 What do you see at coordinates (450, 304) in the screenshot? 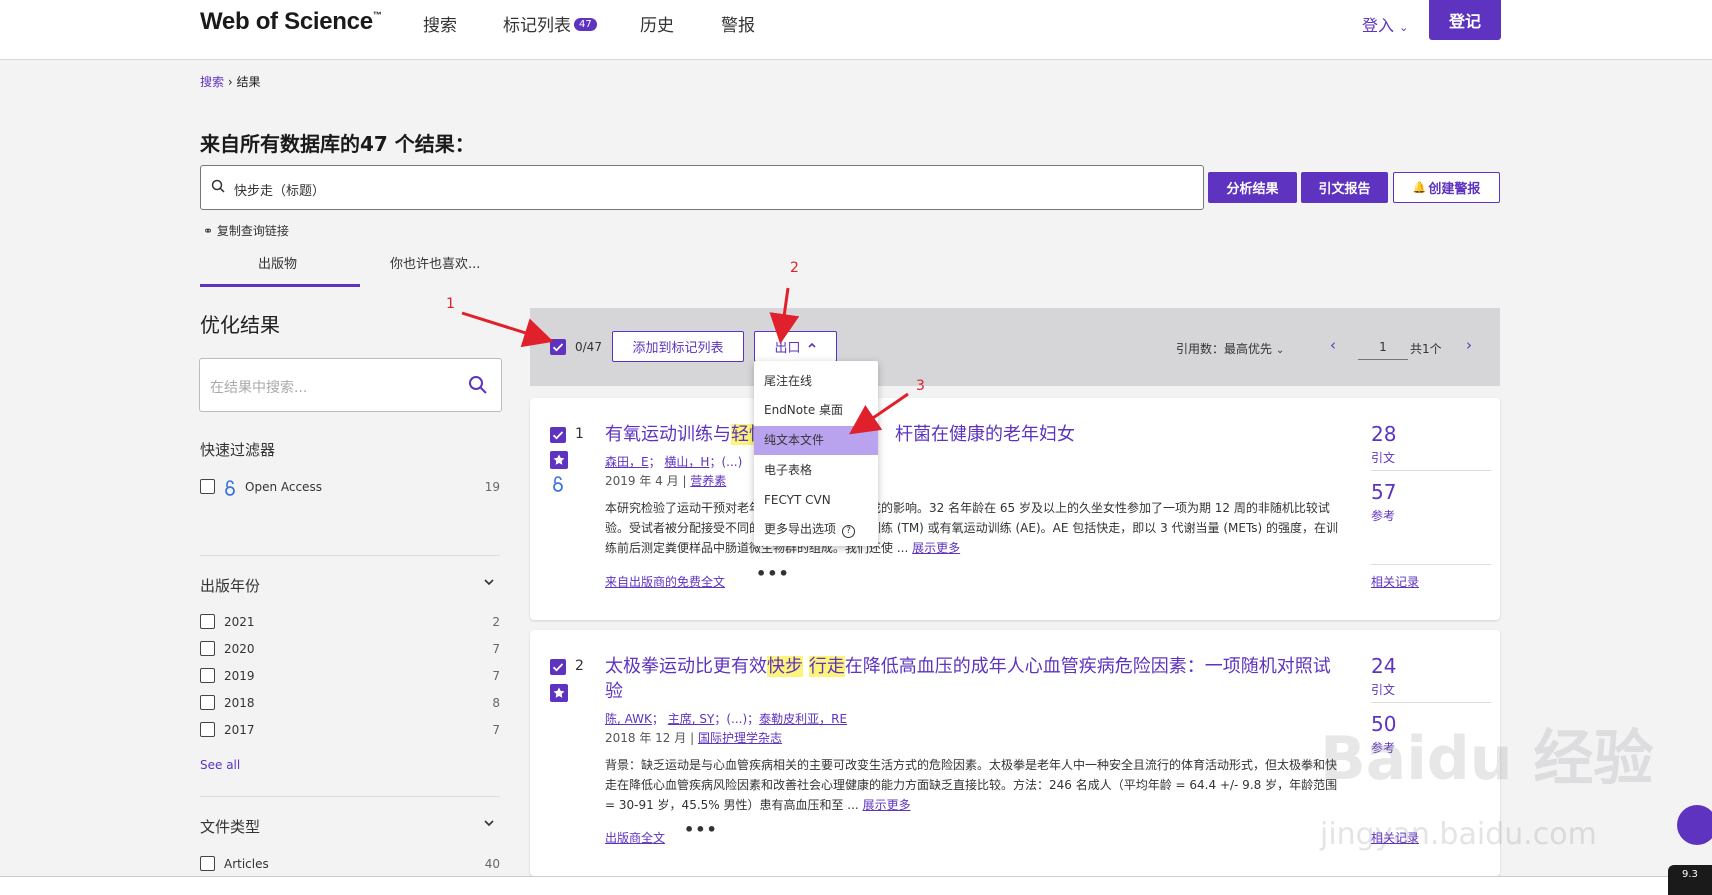
I see `annotation-number-1: 1` at bounding box center [450, 304].